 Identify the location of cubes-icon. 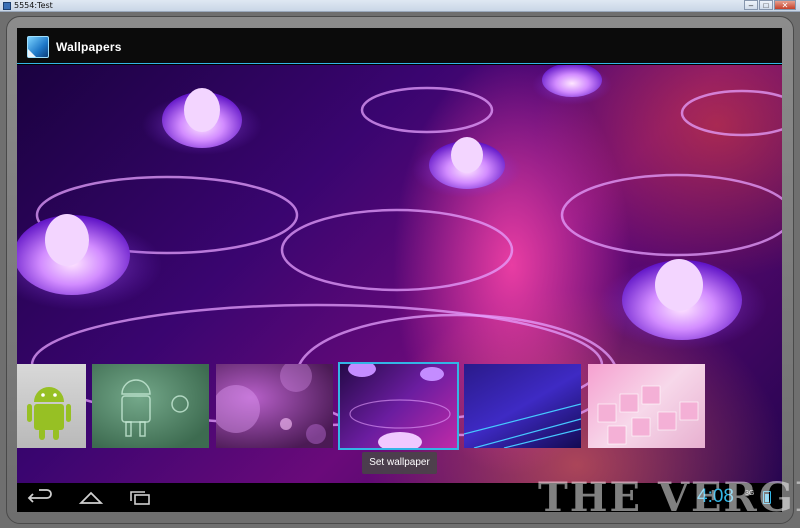
(648, 415).